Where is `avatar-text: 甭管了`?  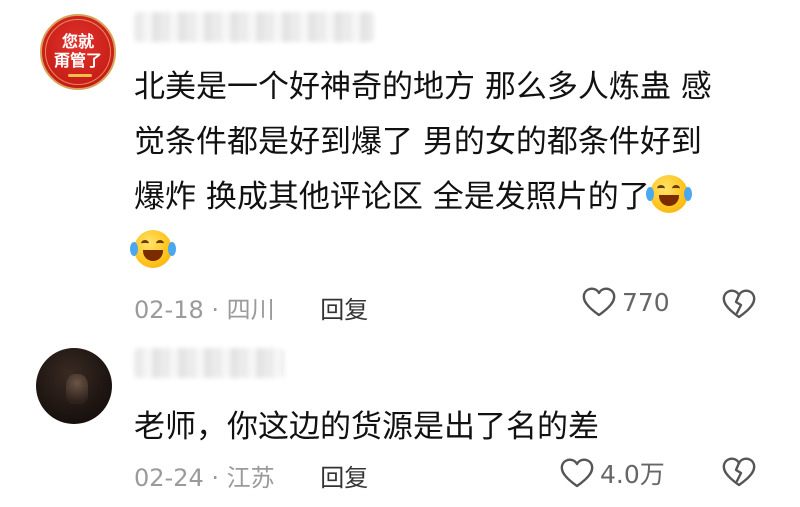 avatar-text: 甭管了 is located at coordinates (77, 60).